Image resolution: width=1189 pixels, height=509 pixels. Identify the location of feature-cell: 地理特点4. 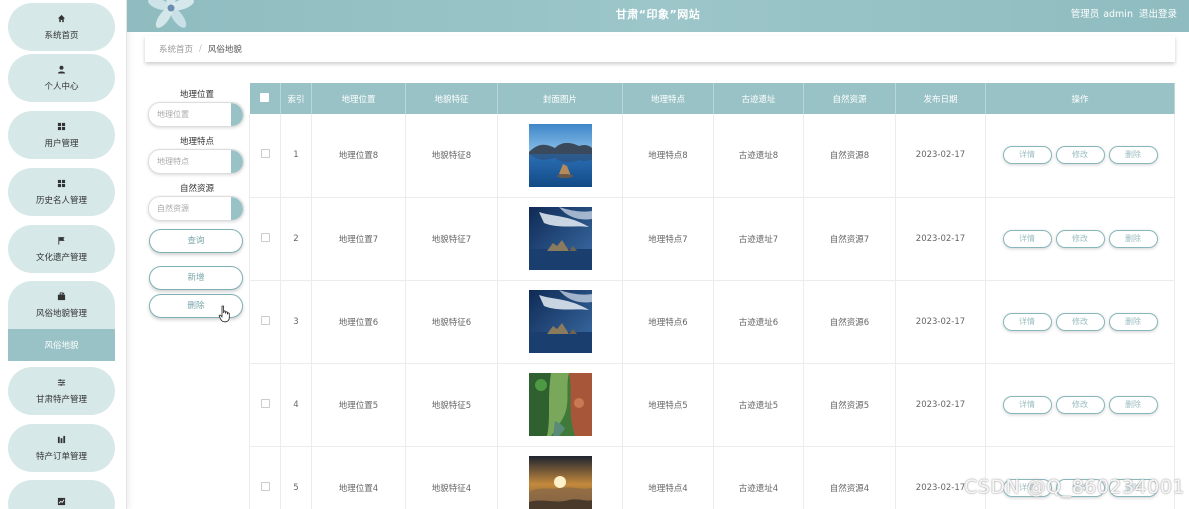
(668, 477).